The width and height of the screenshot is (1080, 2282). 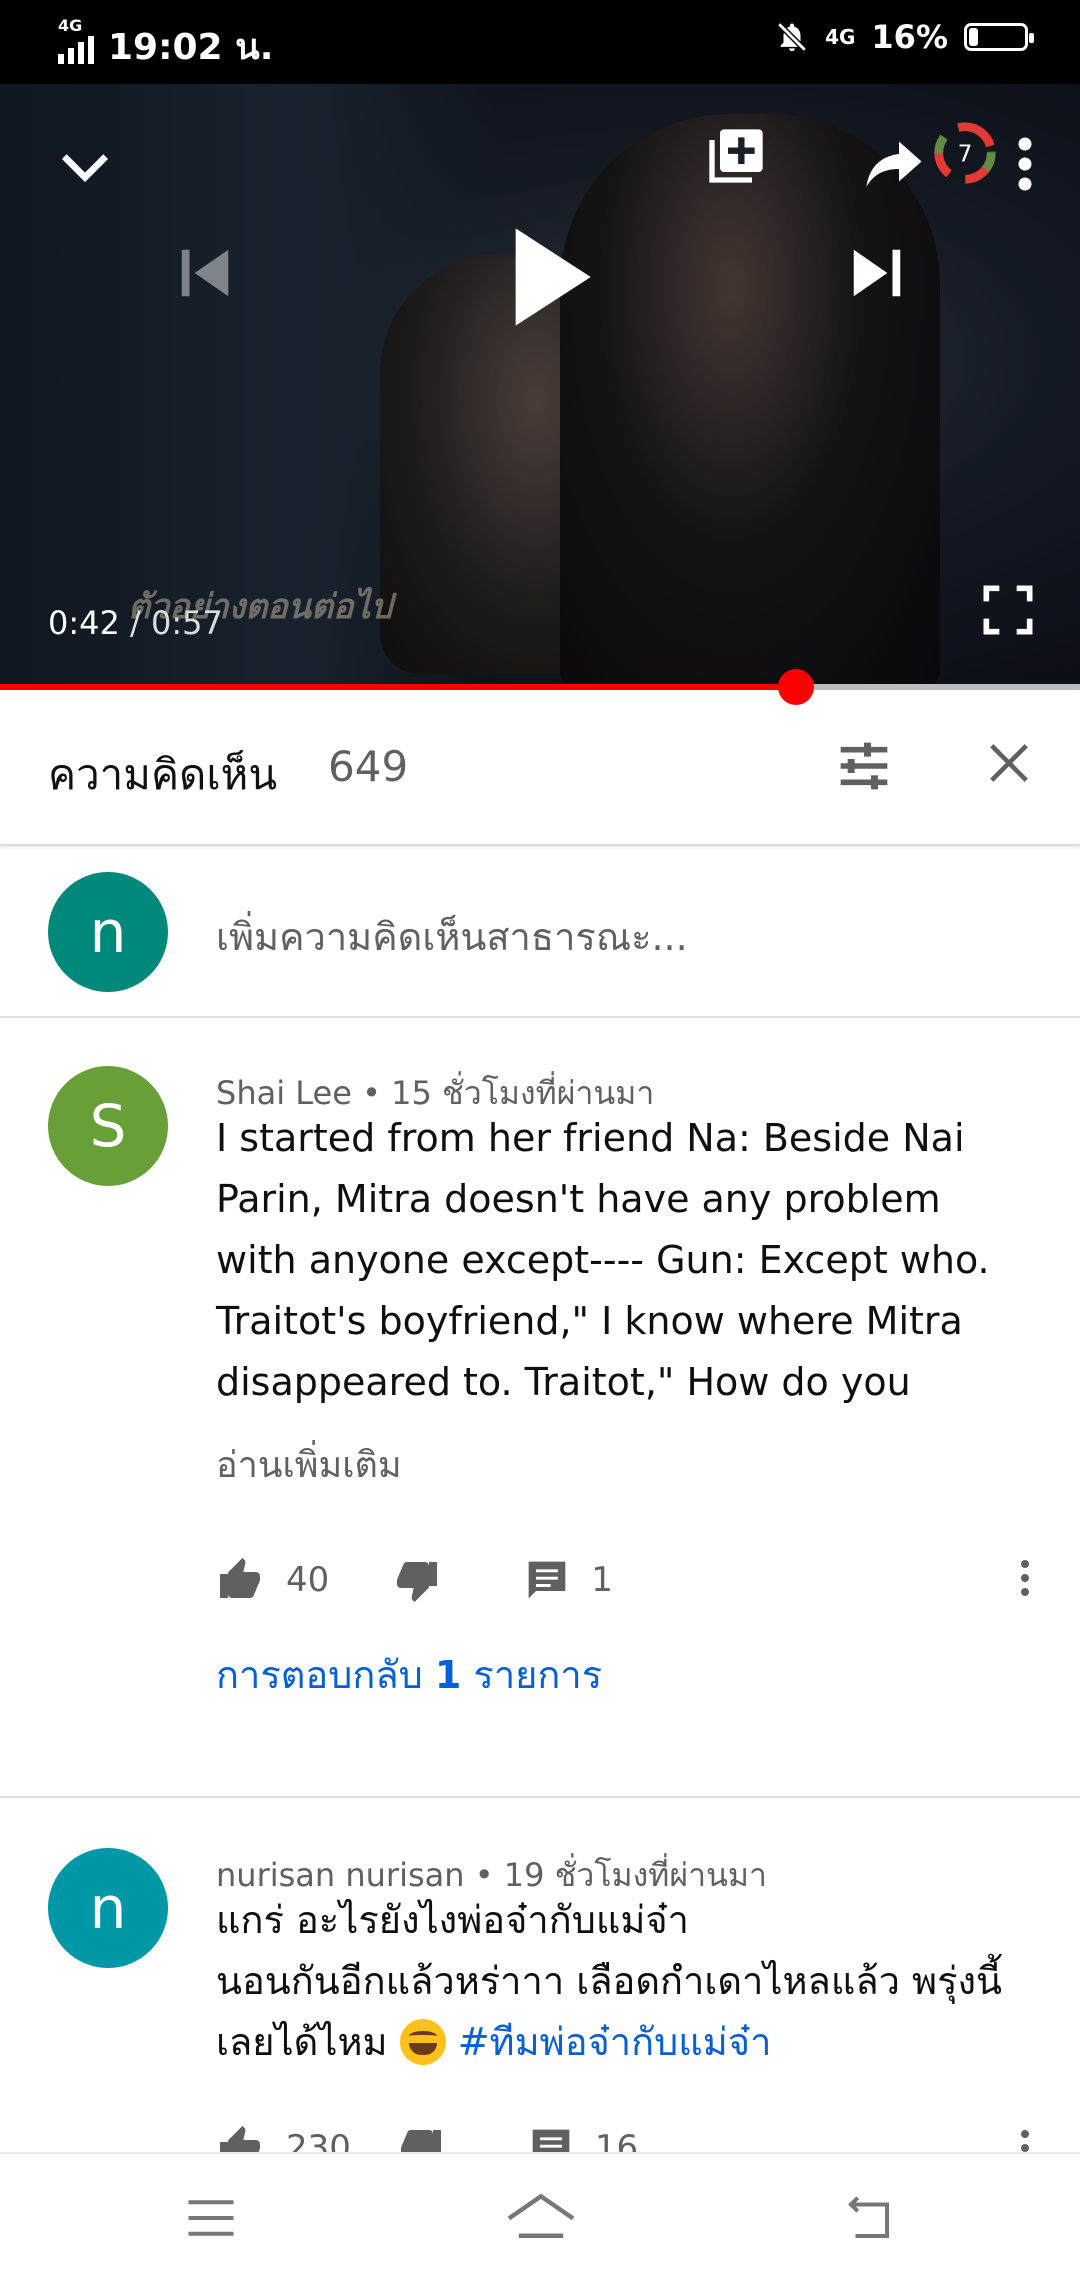 What do you see at coordinates (551, 277) in the screenshot?
I see `play-icon` at bounding box center [551, 277].